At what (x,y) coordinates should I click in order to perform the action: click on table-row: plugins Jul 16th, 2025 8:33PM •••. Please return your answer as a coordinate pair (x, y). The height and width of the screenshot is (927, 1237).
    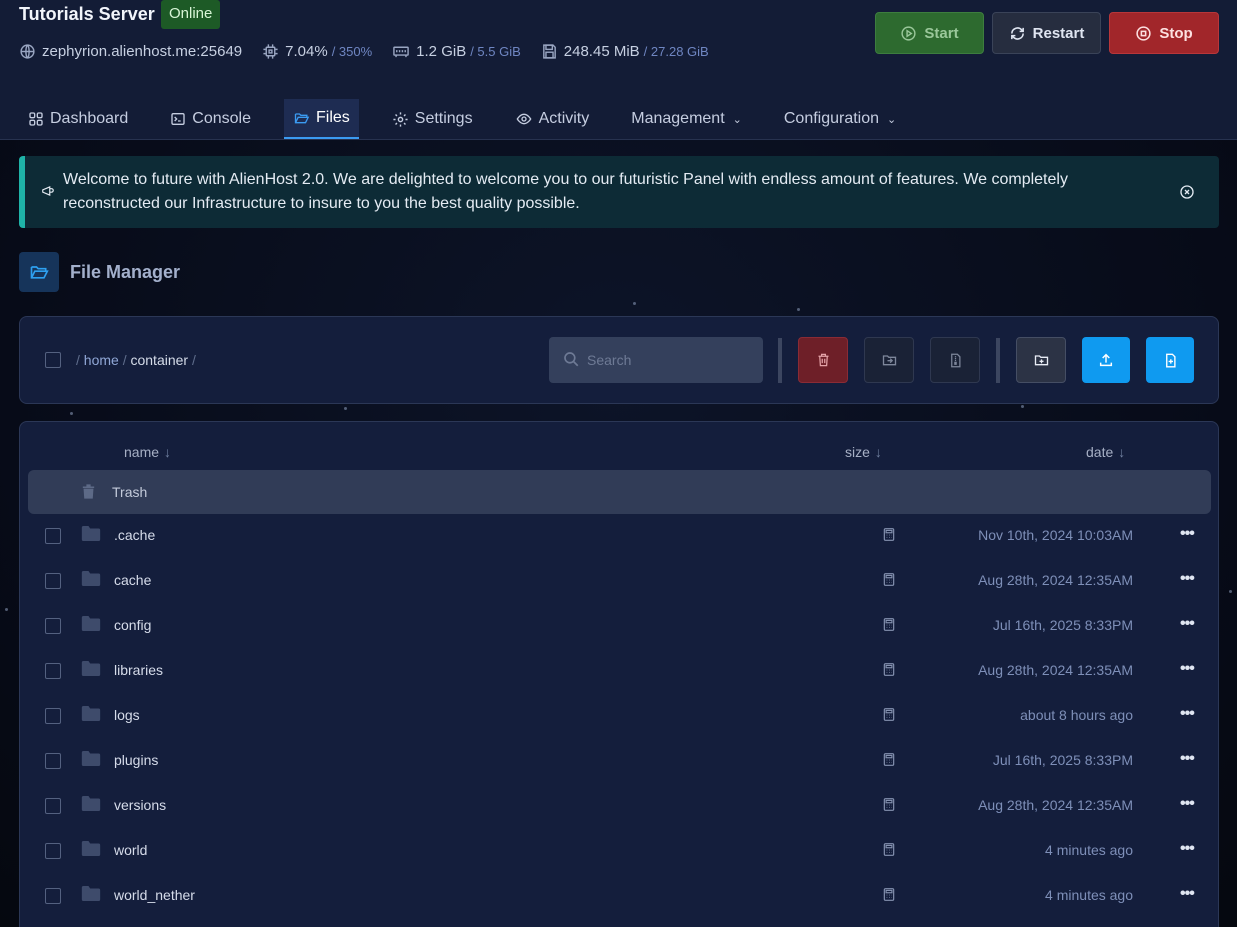
    Looking at the image, I should click on (619, 761).